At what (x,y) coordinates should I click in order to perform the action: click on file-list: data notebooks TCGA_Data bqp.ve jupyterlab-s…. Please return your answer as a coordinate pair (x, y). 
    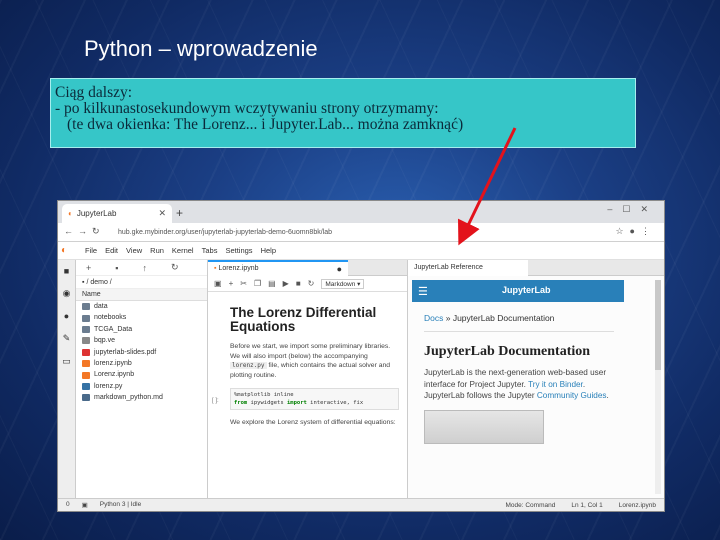
    Looking at the image, I should click on (141, 352).